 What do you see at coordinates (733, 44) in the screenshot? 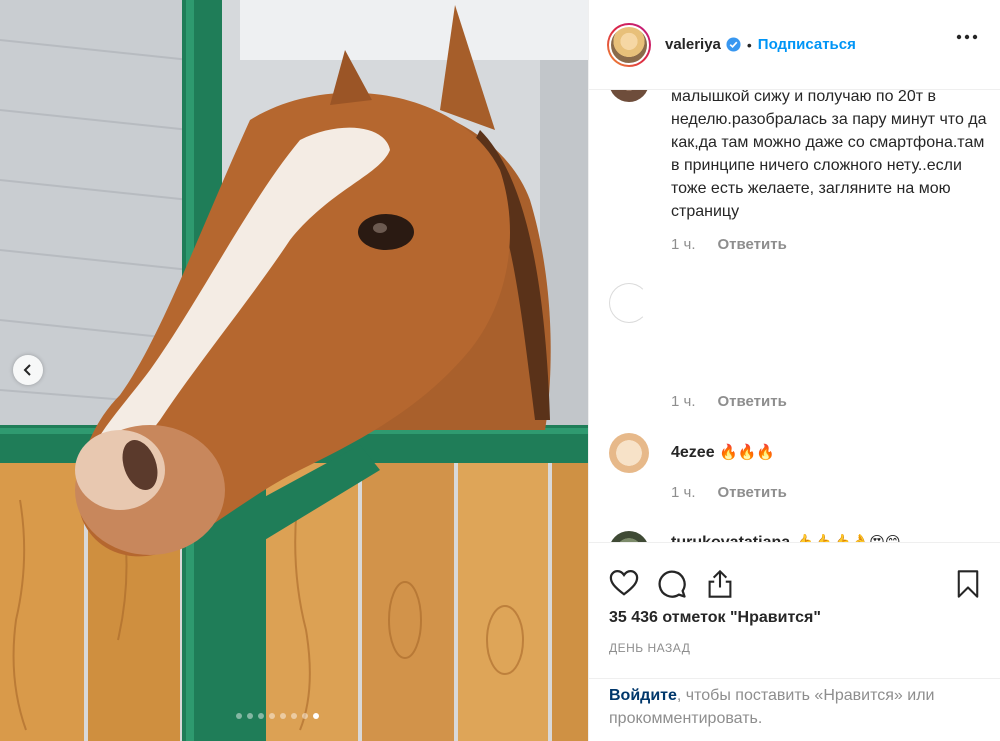
I see `verified-badge-icon` at bounding box center [733, 44].